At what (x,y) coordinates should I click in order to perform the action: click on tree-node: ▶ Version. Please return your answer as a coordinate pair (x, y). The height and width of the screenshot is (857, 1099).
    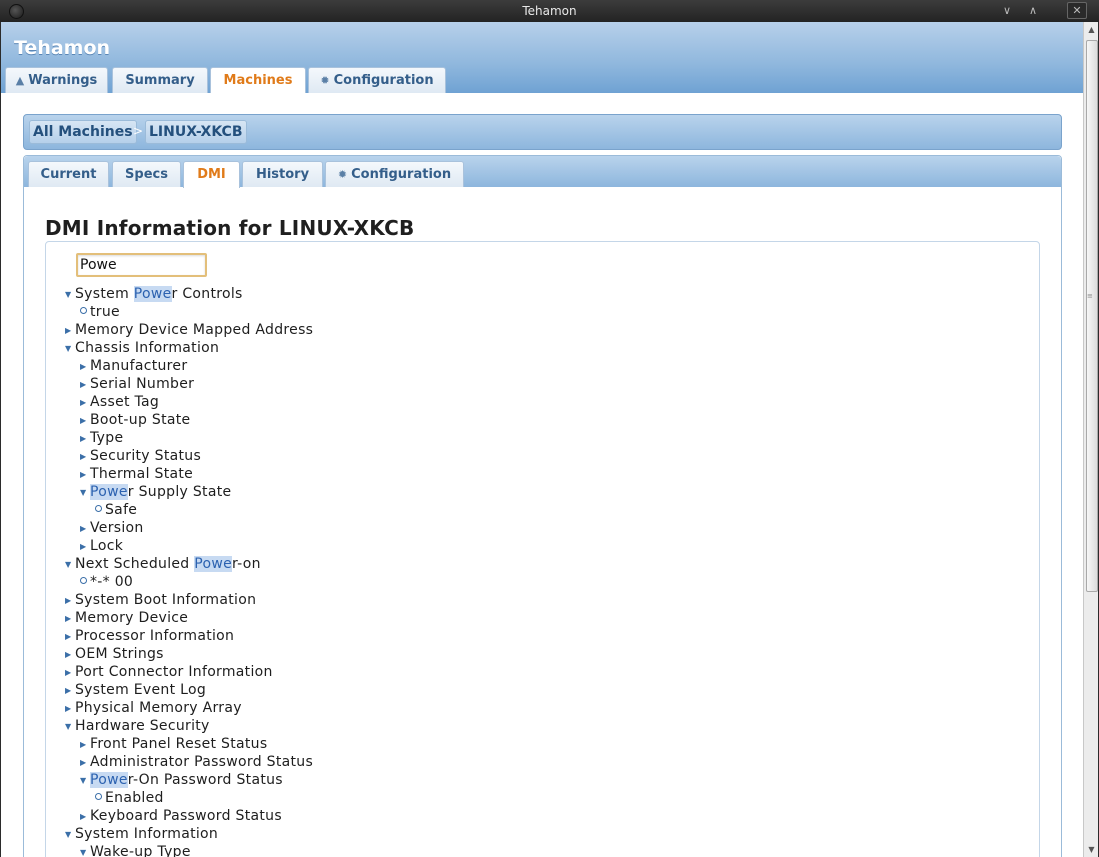
    Looking at the image, I should click on (112, 528).